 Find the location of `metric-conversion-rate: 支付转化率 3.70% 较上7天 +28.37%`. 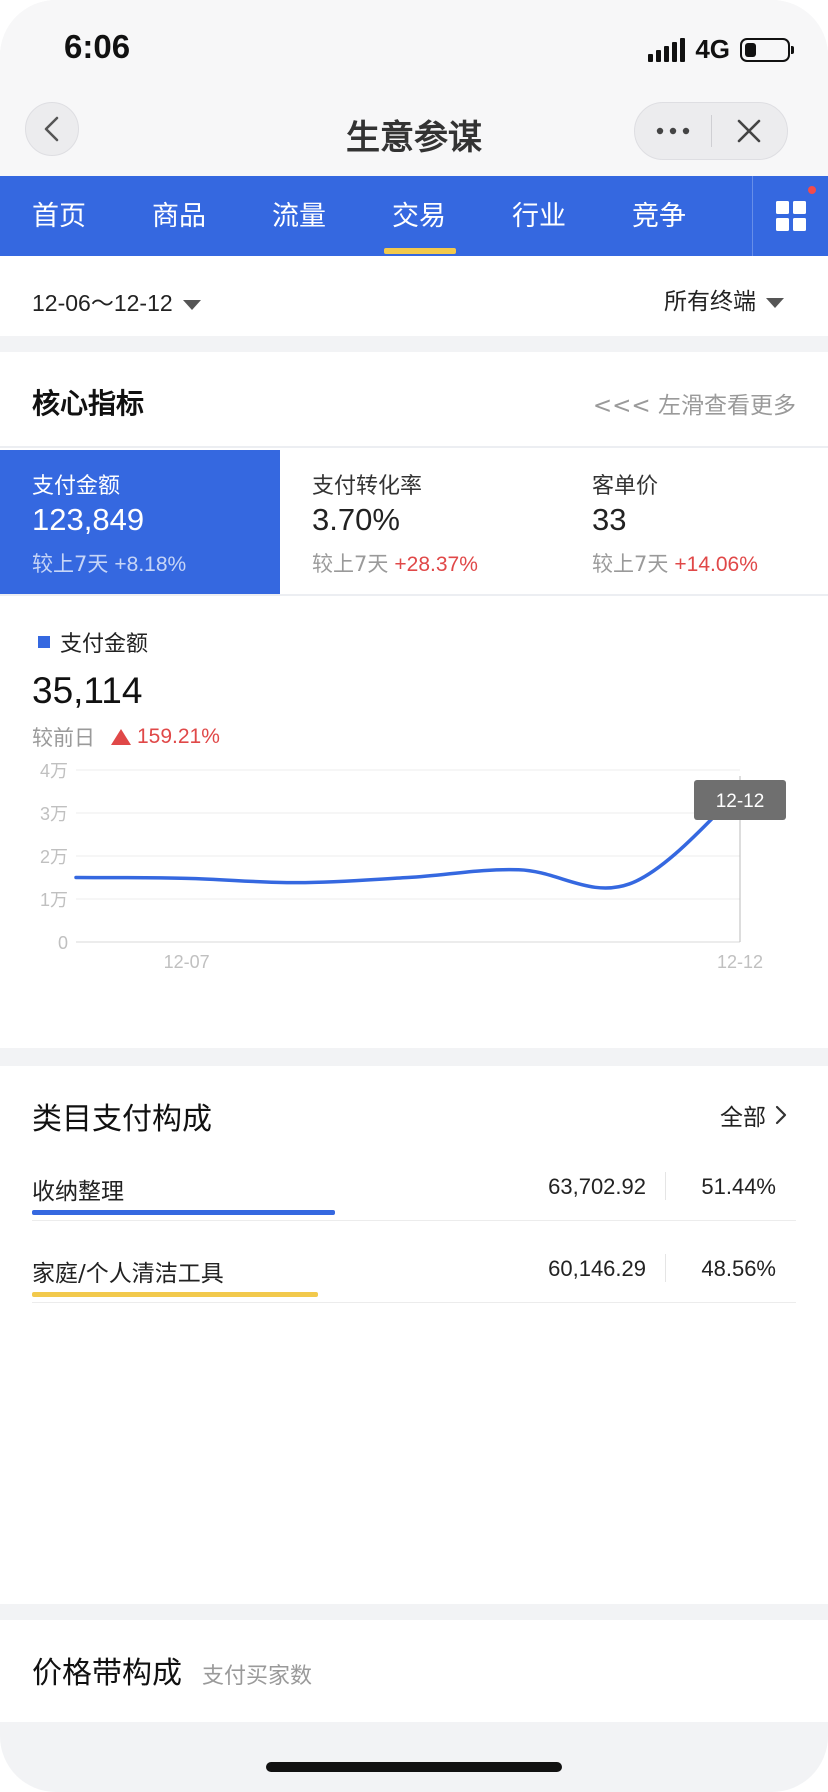

metric-conversion-rate: 支付转化率 3.70% 较上7天 +28.37% is located at coordinates (420, 522).